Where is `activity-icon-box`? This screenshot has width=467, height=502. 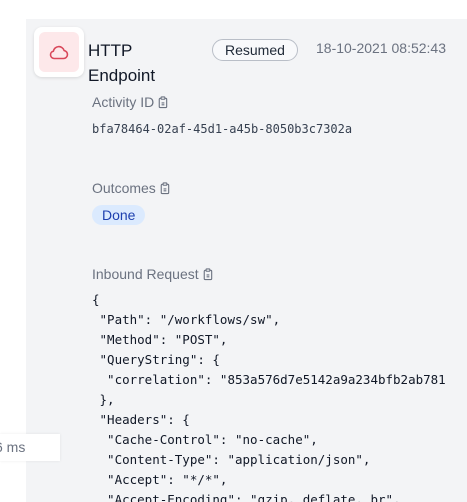
activity-icon-box is located at coordinates (59, 52).